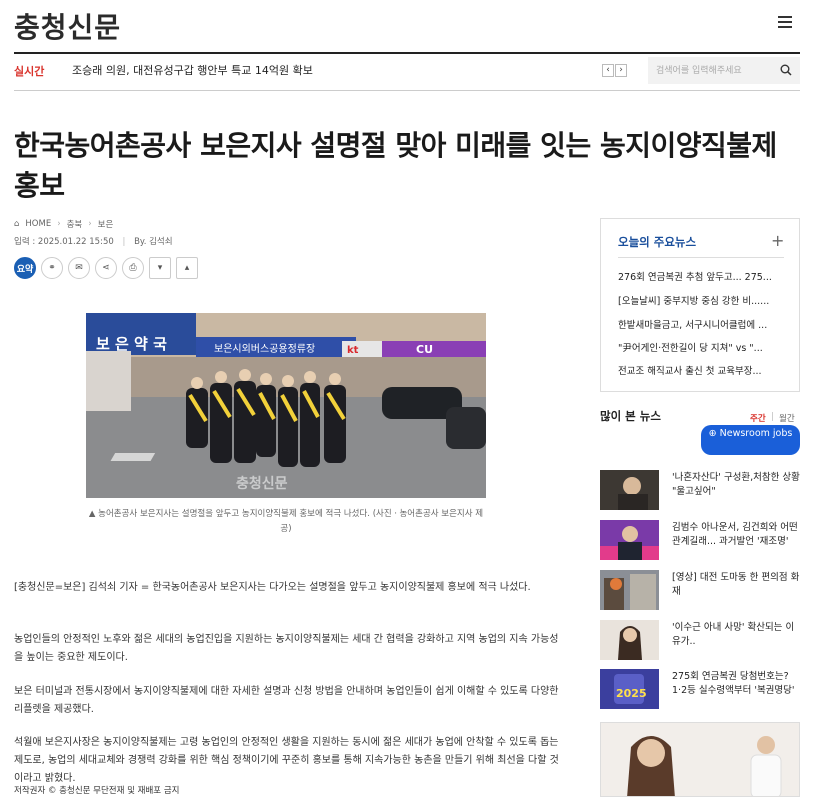  Describe the element at coordinates (733, 683) in the screenshot. I see `popular-news-headline: 275회 연금복권 당첨번호는? 1·2등 실수령액부터 '복권명당'` at that location.